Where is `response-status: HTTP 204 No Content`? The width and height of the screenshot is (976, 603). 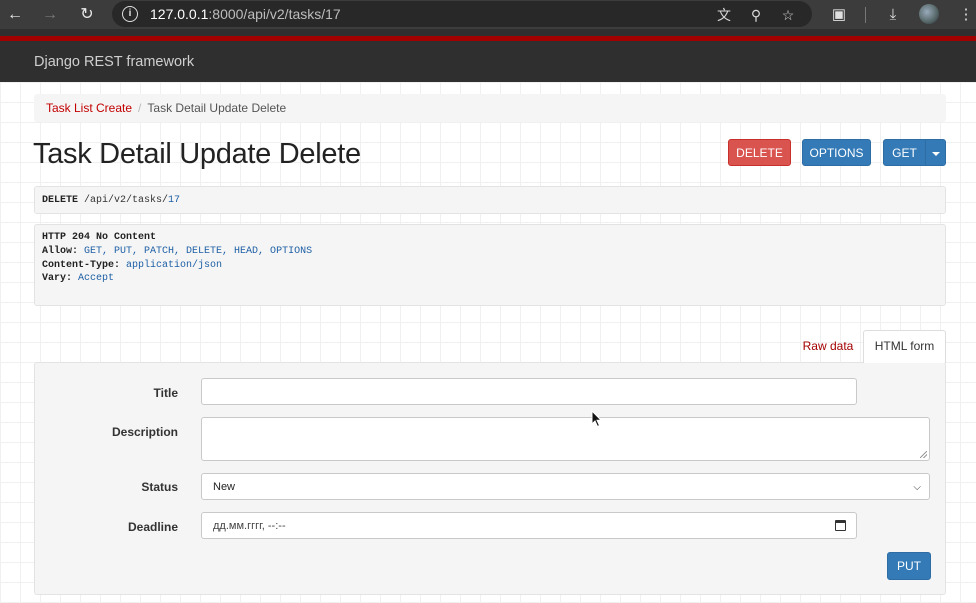
response-status: HTTP 204 No Content is located at coordinates (99, 237).